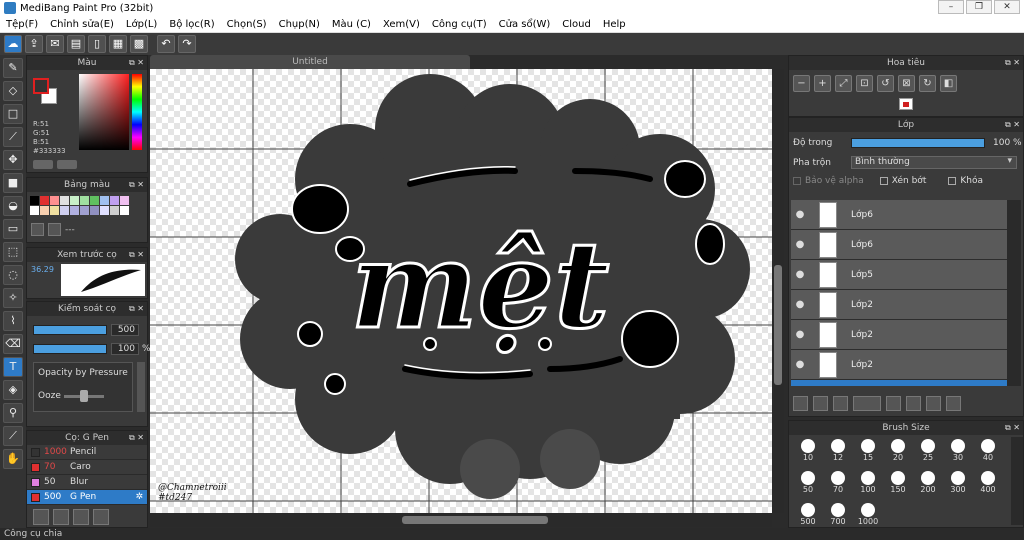  Describe the element at coordinates (953, 403) in the screenshot. I see `delete-layer-button` at that location.